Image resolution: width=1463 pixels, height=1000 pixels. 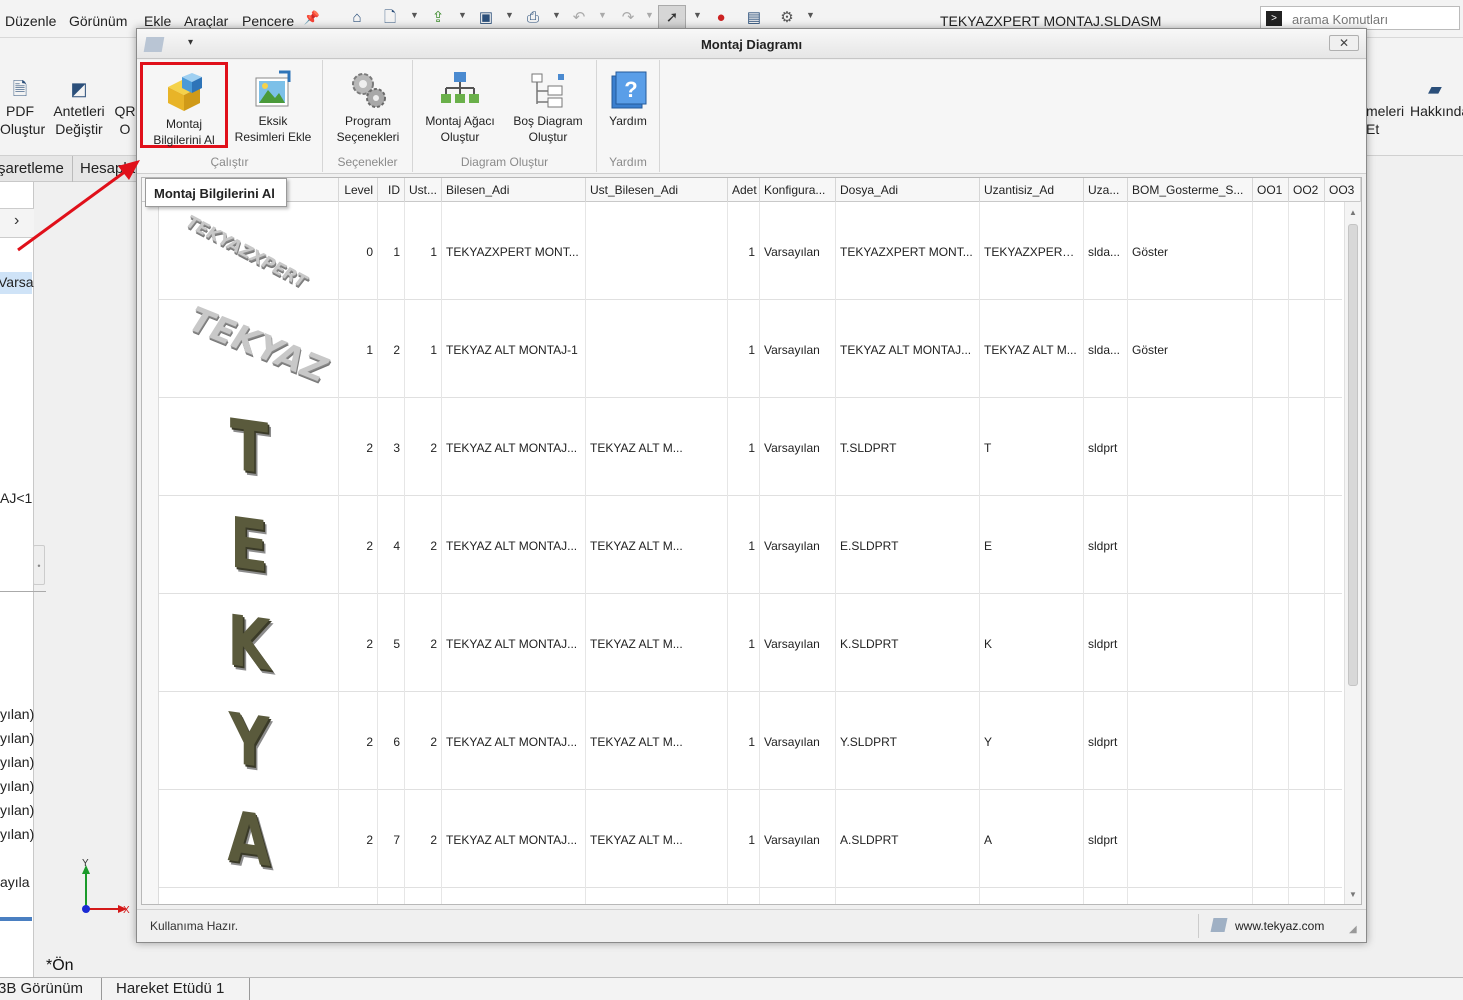 I want to click on menu-insert: Ekle, so click(x=157, y=21).